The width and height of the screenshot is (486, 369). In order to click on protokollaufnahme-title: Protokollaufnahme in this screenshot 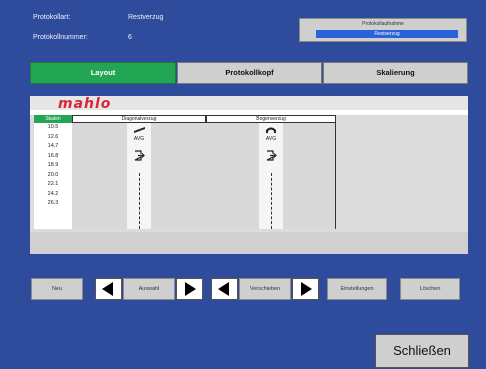, I will do `click(383, 24)`.